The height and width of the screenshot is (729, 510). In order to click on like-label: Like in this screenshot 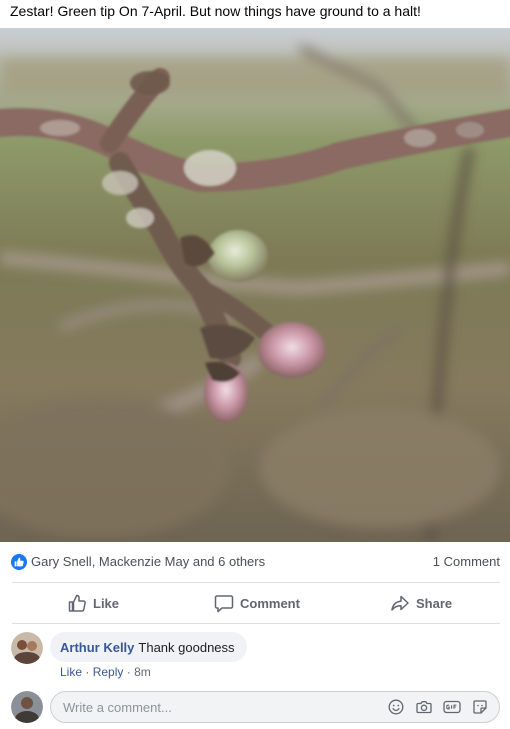, I will do `click(106, 603)`.